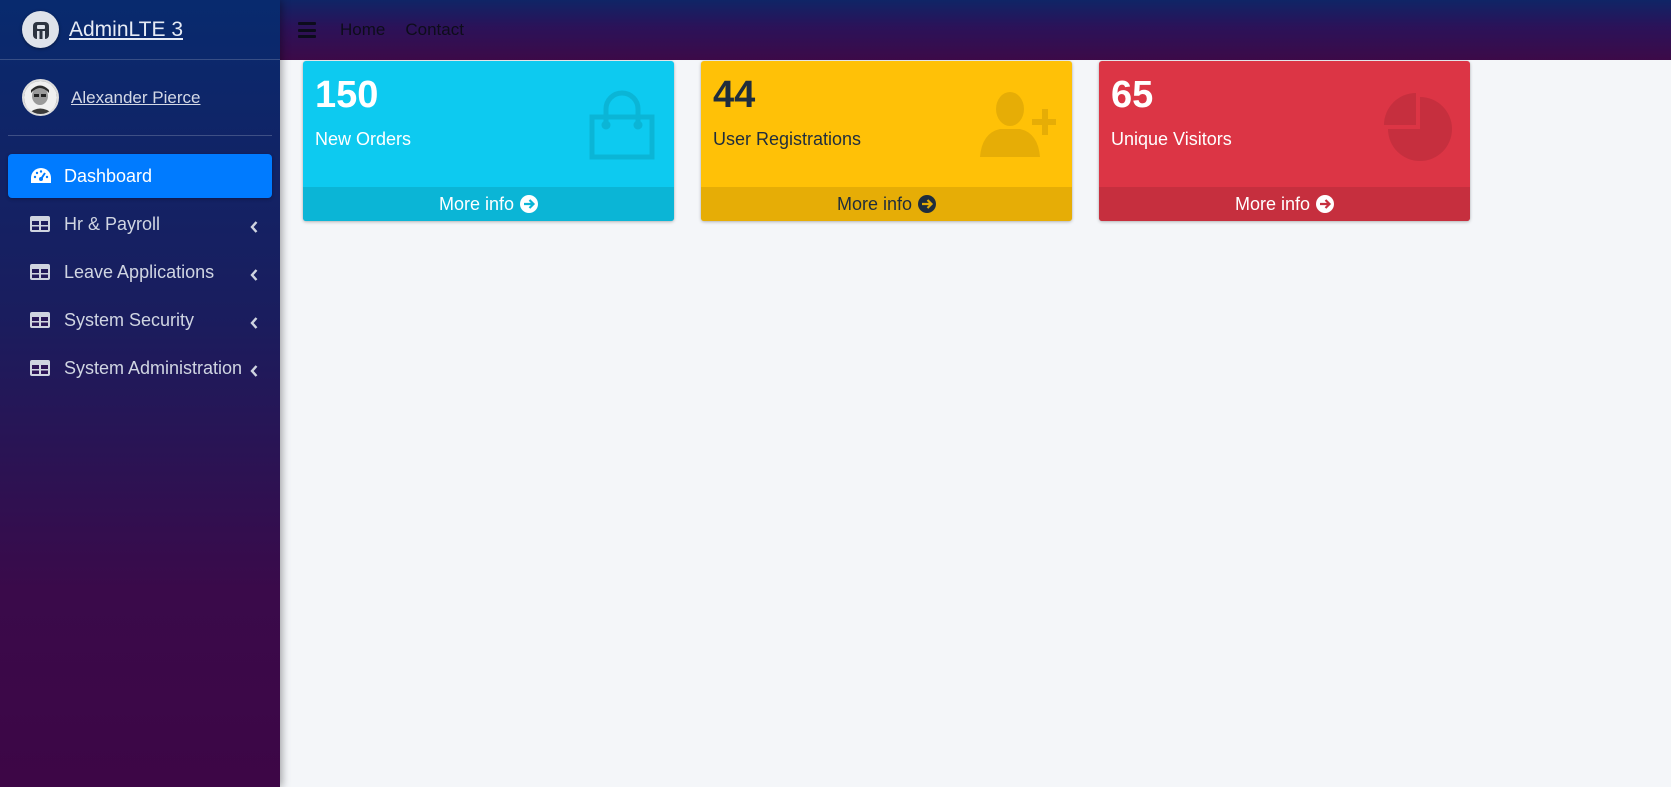 Image resolution: width=1671 pixels, height=787 pixels. Describe the element at coordinates (488, 141) in the screenshot. I see `small-box-new-orders: 150 New Orders More info` at that location.